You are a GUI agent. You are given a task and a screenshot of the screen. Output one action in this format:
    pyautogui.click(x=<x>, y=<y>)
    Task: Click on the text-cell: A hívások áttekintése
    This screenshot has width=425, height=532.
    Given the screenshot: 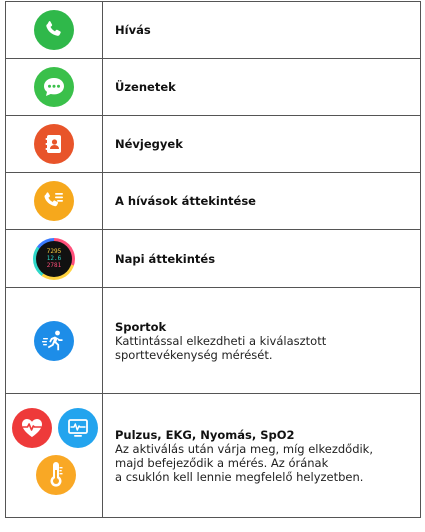 What is the action you would take?
    pyautogui.click(x=261, y=201)
    